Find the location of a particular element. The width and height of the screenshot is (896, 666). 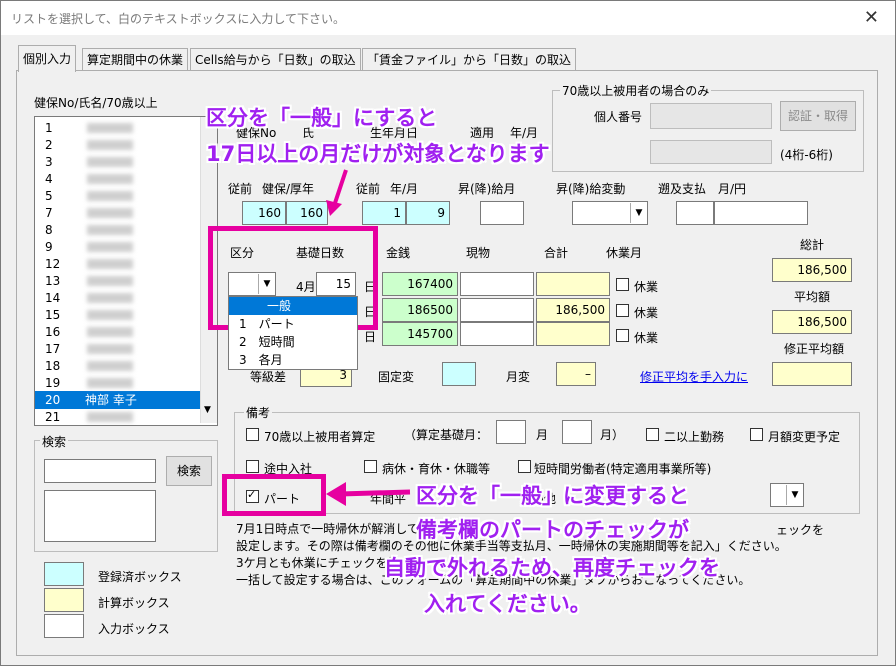

tab-individual: 個別入力 is located at coordinates (47, 58).